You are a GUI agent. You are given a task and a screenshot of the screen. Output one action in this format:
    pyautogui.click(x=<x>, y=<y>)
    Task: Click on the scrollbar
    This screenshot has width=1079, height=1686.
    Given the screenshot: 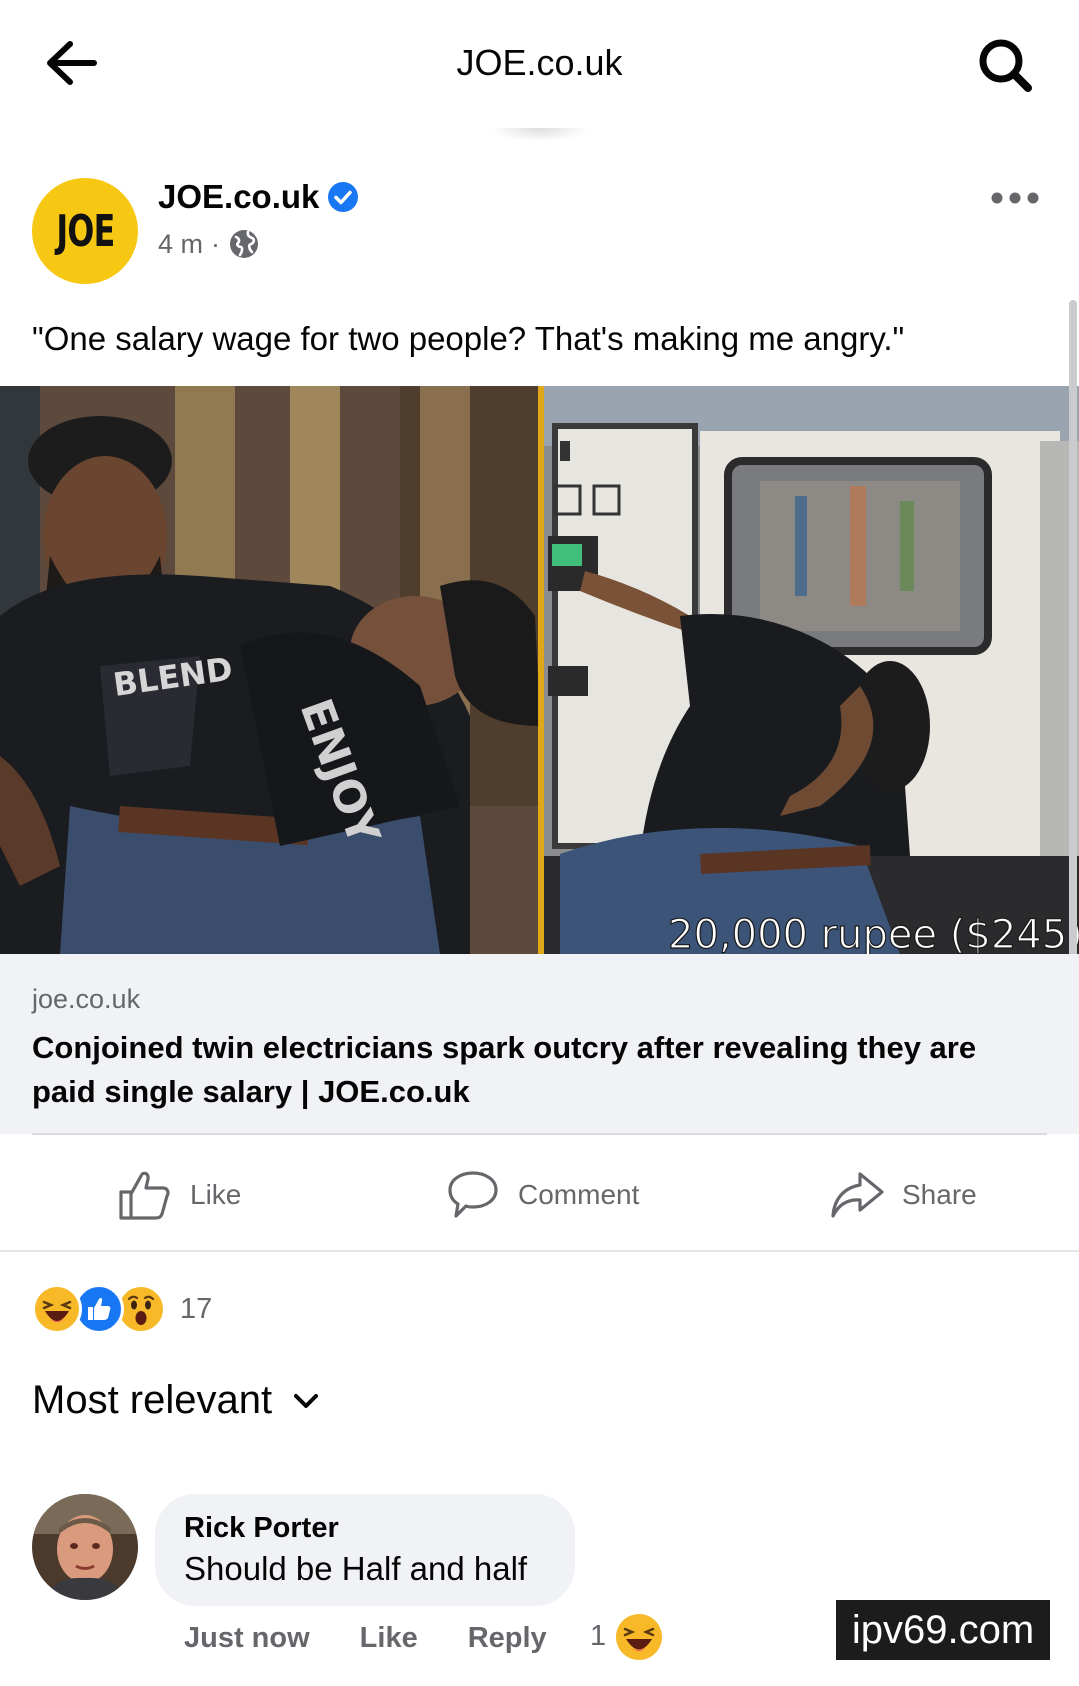 What is the action you would take?
    pyautogui.click(x=1073, y=684)
    